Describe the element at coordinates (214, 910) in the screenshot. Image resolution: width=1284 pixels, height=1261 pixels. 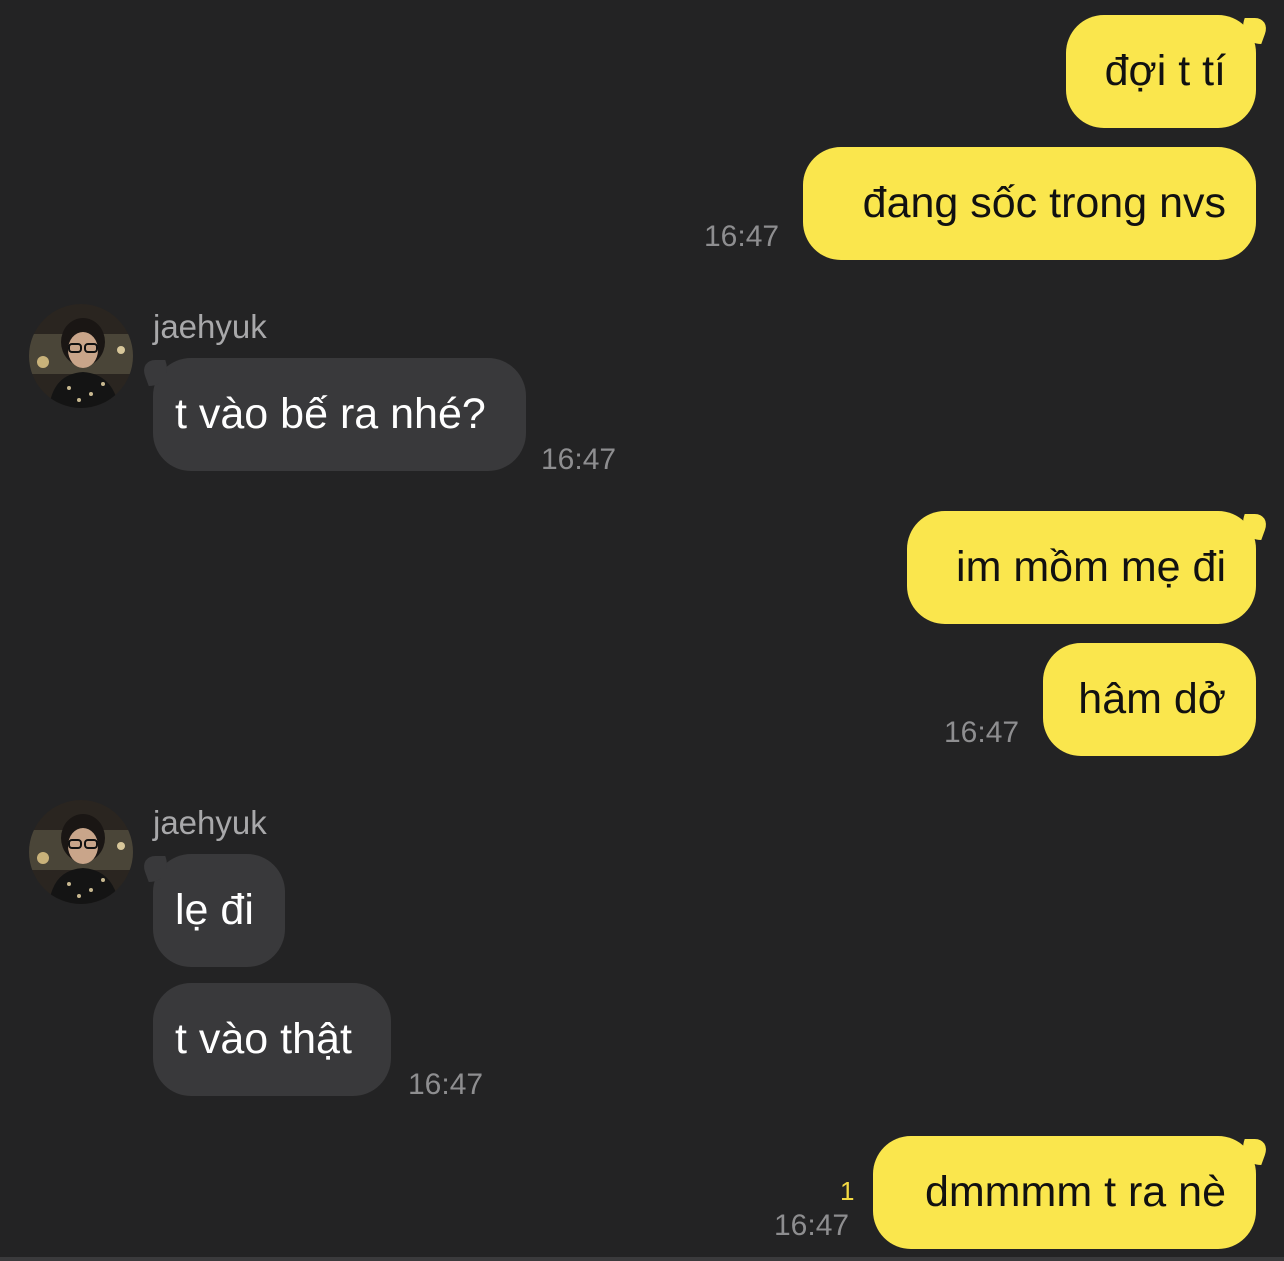
I see `message-text: lẹ đi` at that location.